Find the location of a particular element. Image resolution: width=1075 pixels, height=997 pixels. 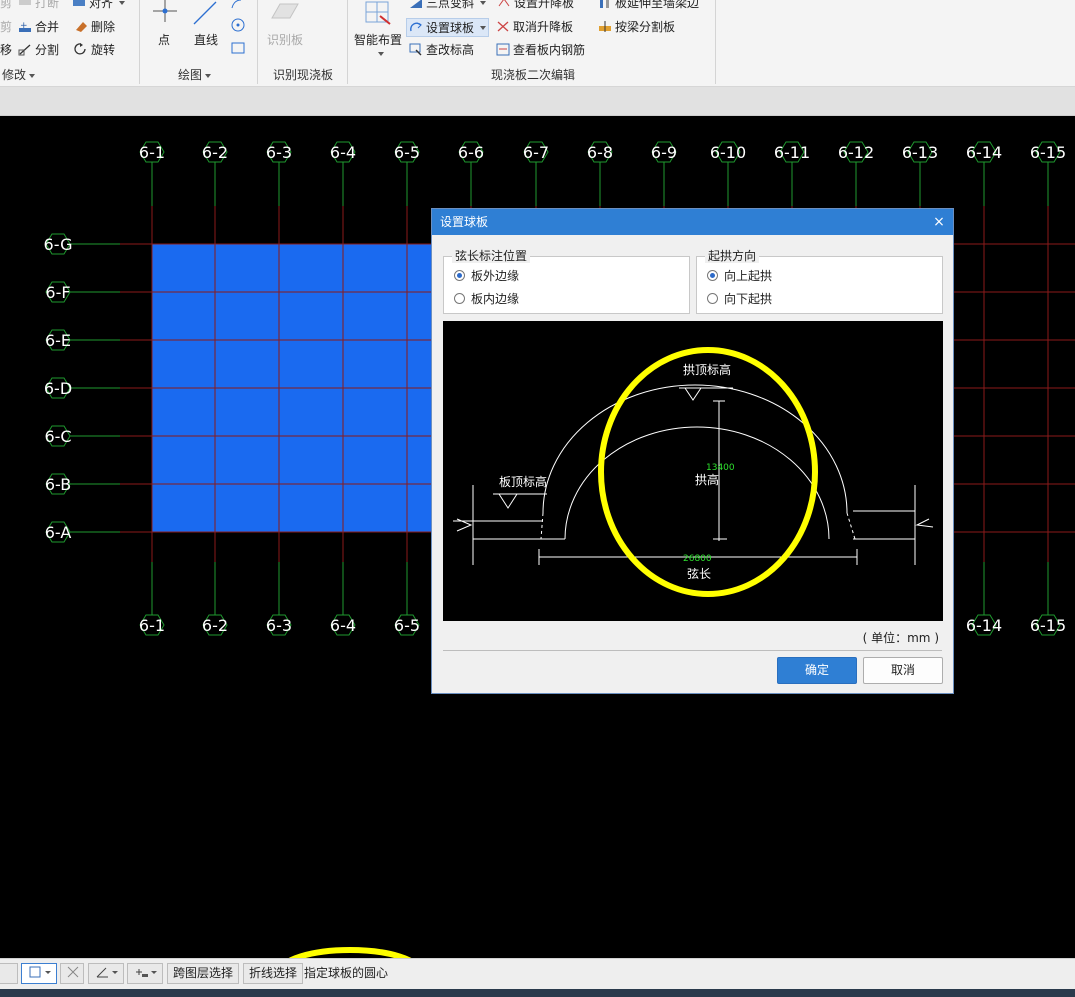

three-point-slope-label: 三点变斜 is located at coordinates (450, 5).